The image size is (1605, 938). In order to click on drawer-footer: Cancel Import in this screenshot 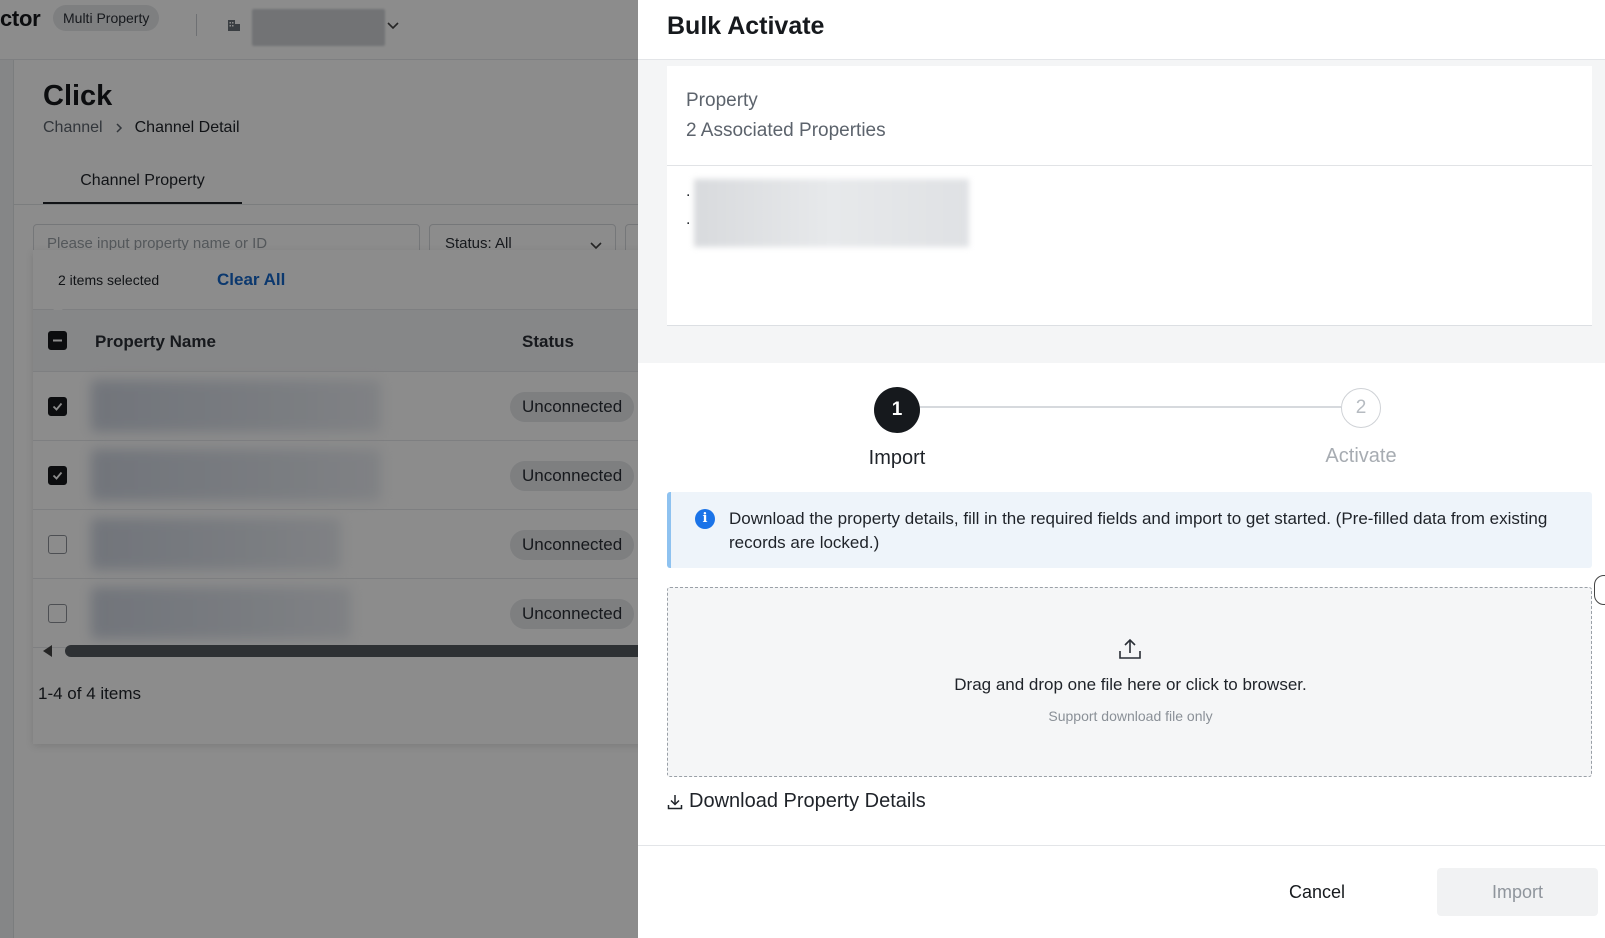, I will do `click(1121, 891)`.